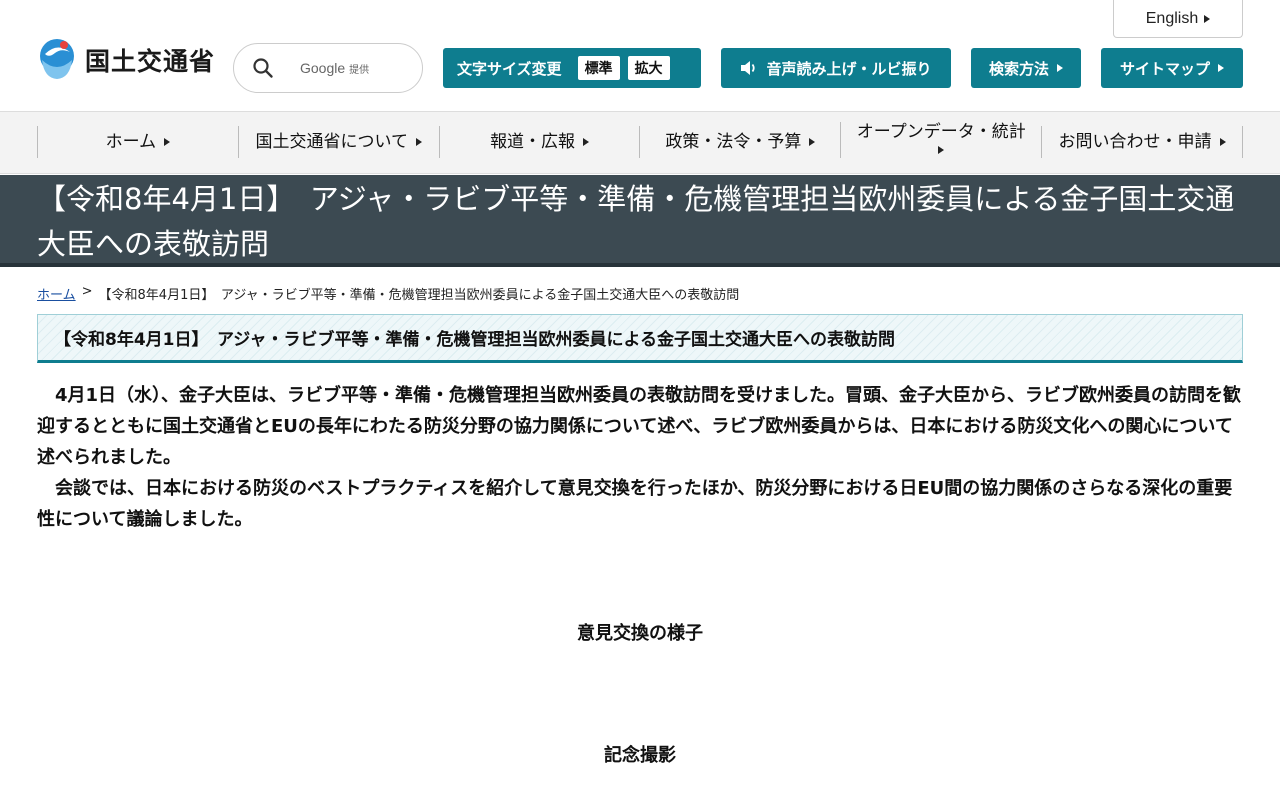  I want to click on nav-item-policy: 政策・法令・予算, so click(739, 142).